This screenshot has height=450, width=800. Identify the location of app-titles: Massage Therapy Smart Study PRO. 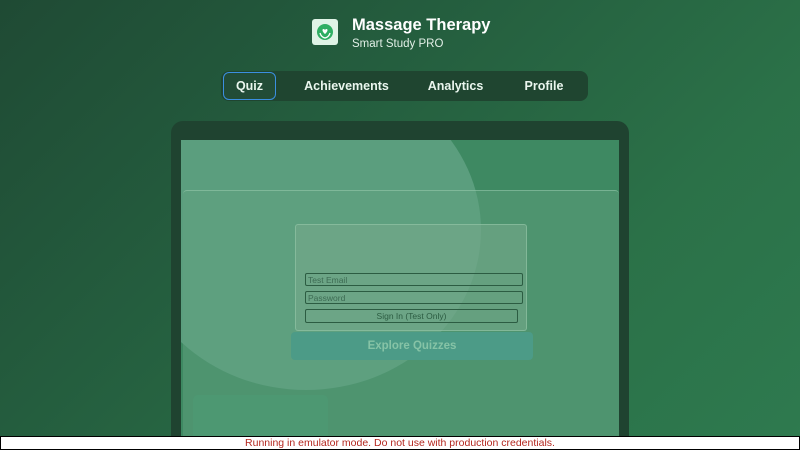
(421, 33).